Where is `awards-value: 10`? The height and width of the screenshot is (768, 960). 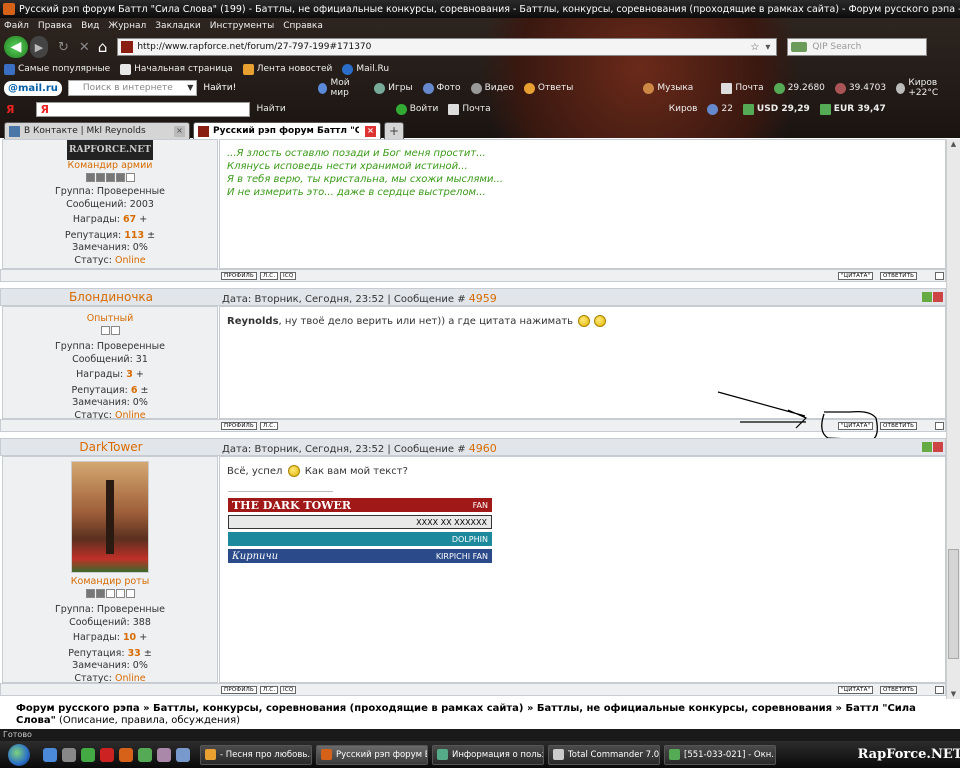
awards-value: 10 is located at coordinates (129, 637).